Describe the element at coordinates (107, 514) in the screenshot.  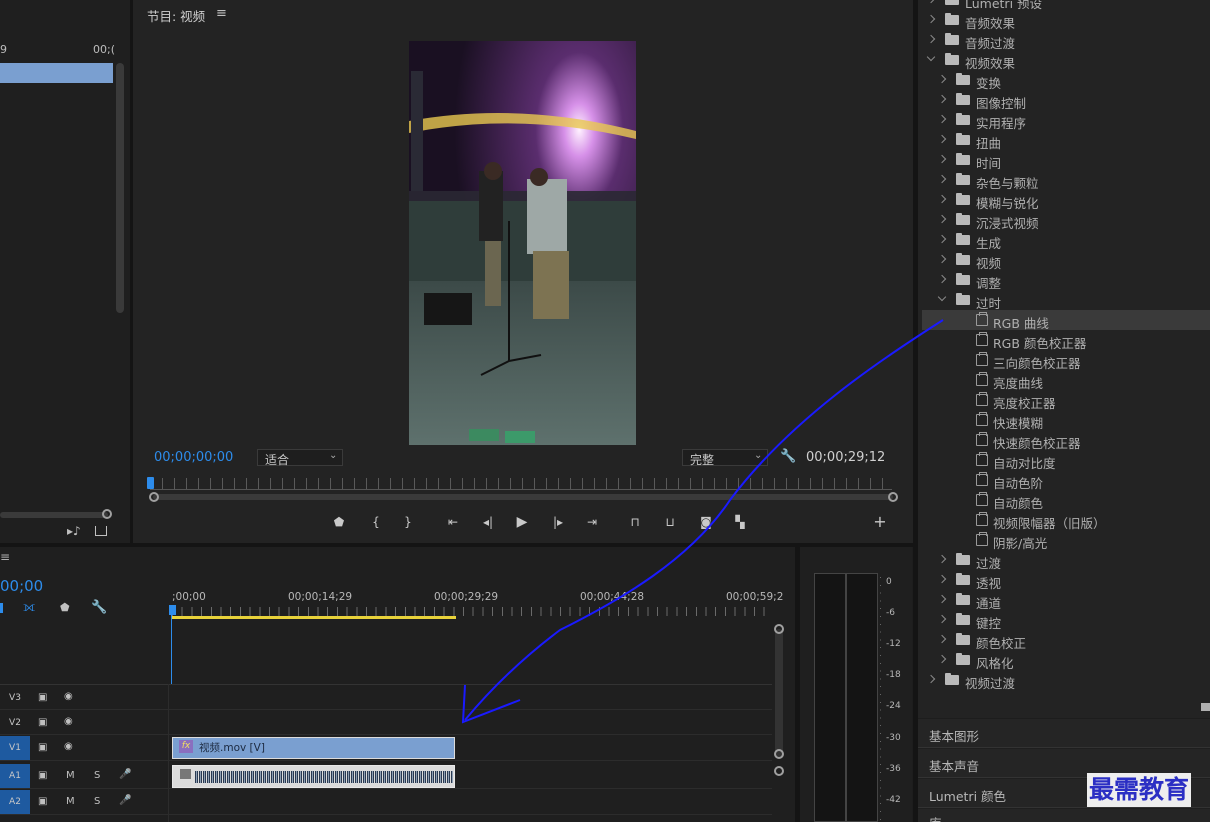
I see `source-hscroll-handle` at that location.